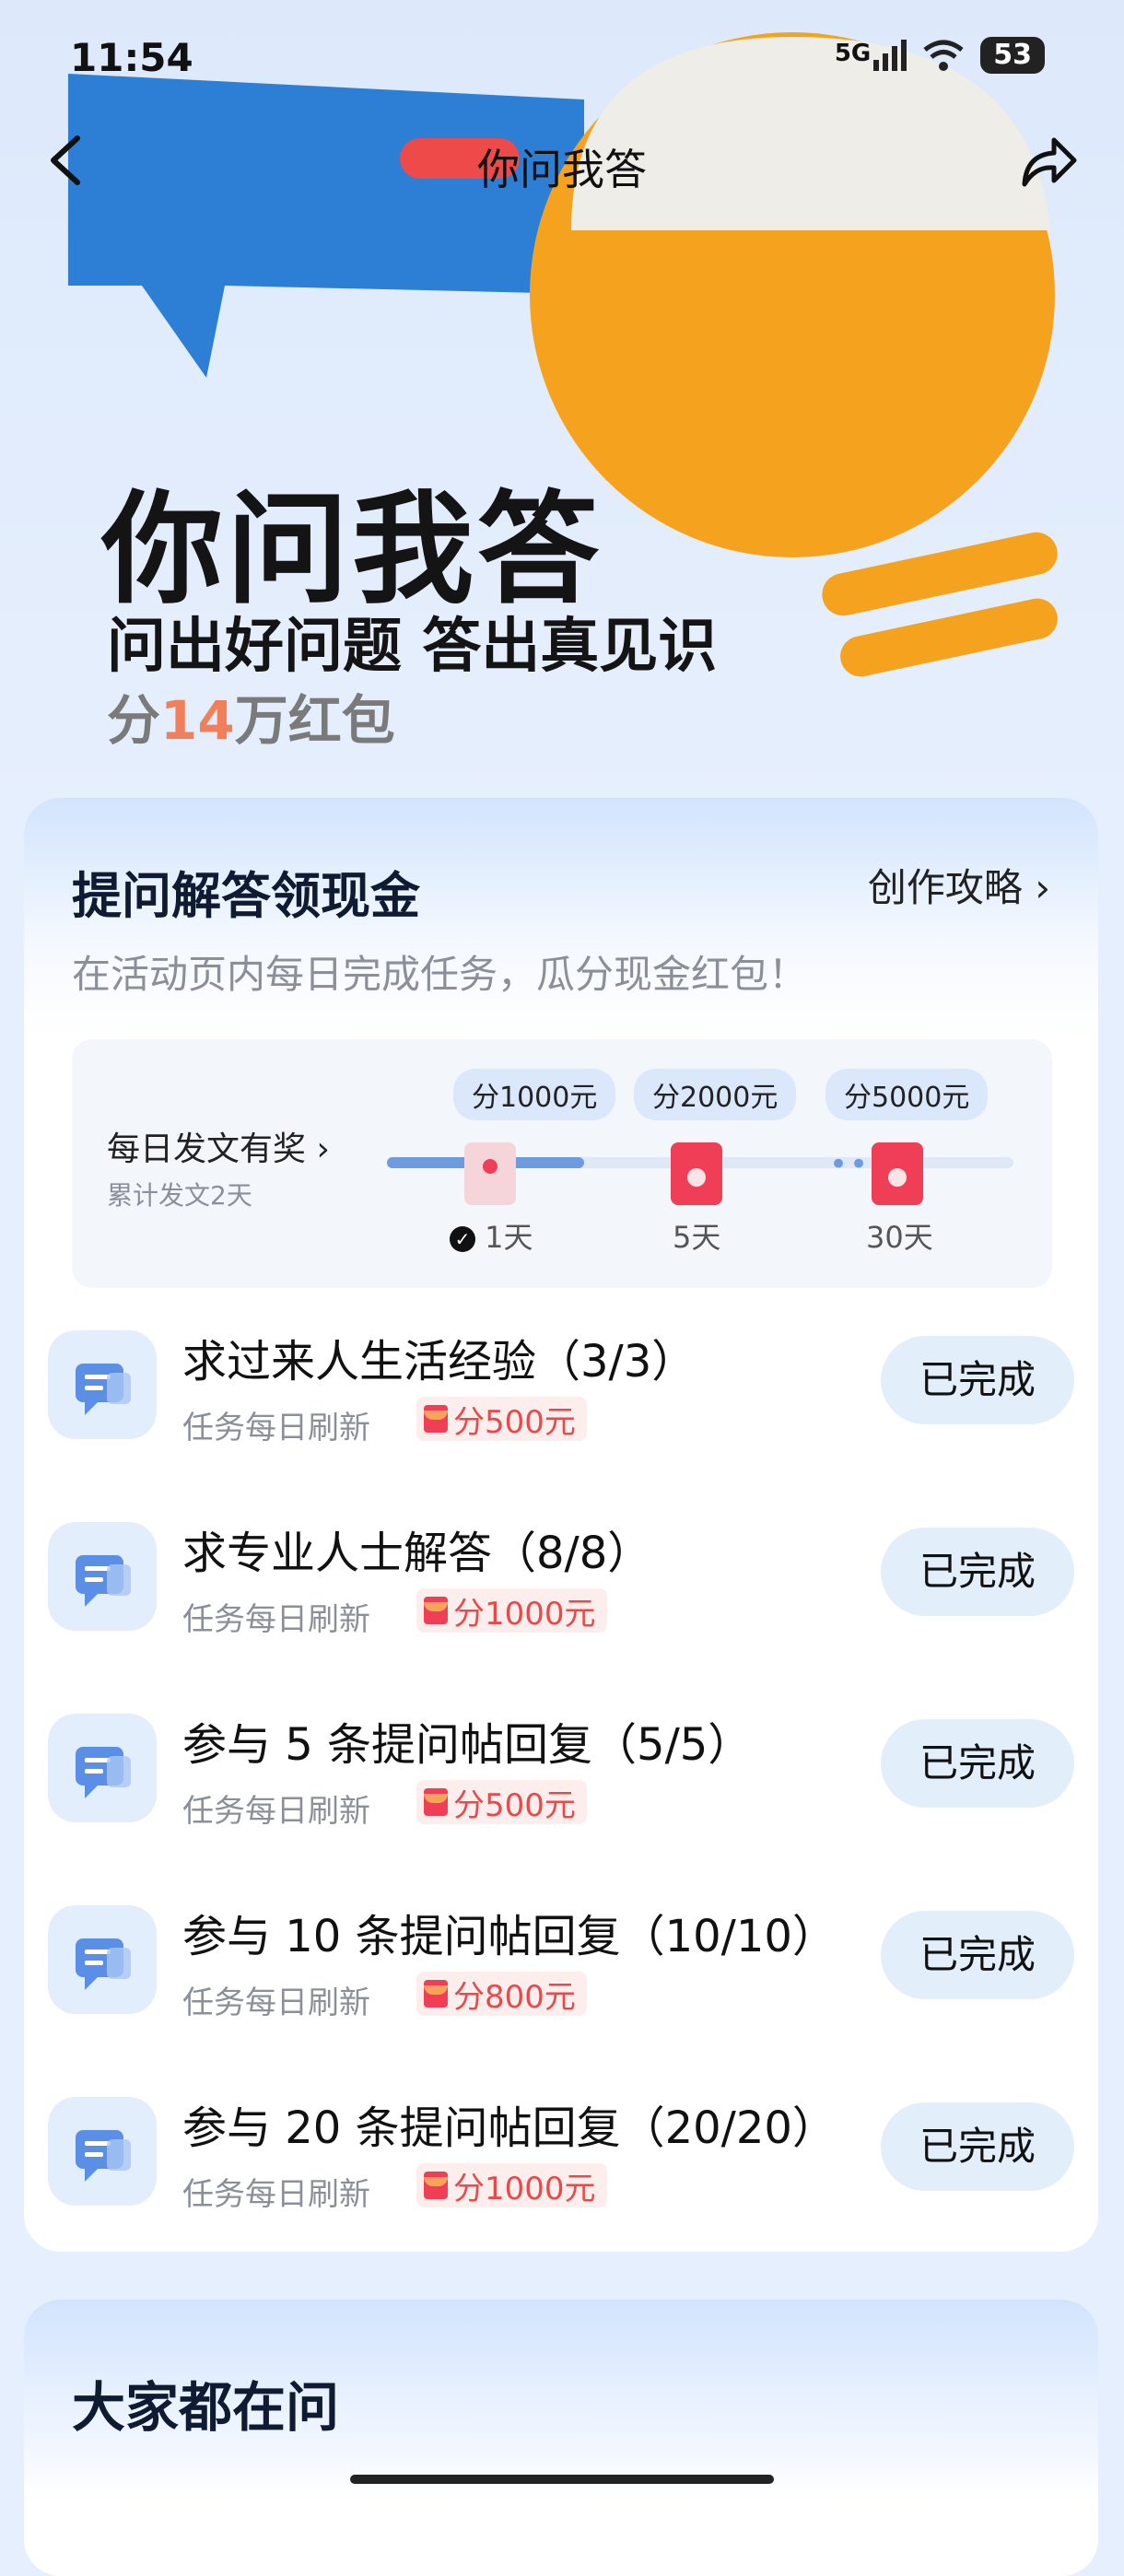 The height and width of the screenshot is (2576, 1124). What do you see at coordinates (207, 1149) in the screenshot?
I see `daily-title-label: 每日发文有奖` at bounding box center [207, 1149].